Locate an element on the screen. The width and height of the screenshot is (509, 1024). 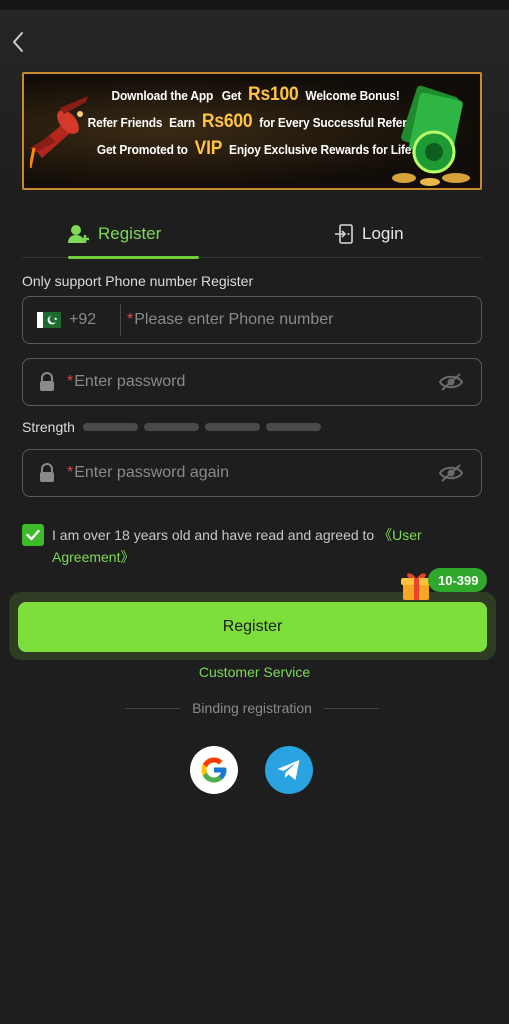
pakistan-flag-icon is located at coordinates (49, 320).